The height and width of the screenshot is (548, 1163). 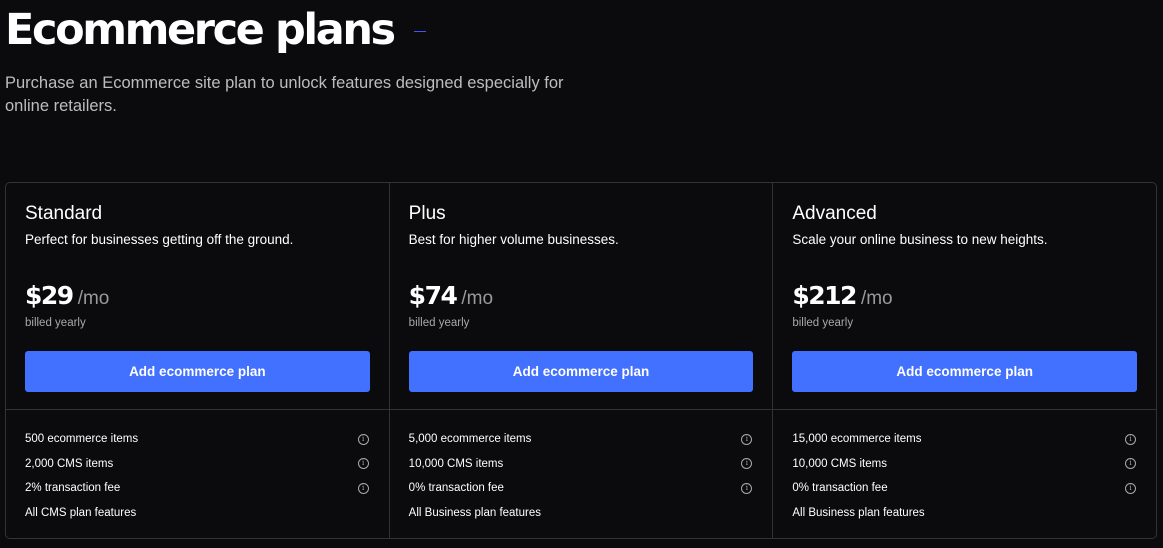 I want to click on plan-name: Advanced, so click(x=834, y=213).